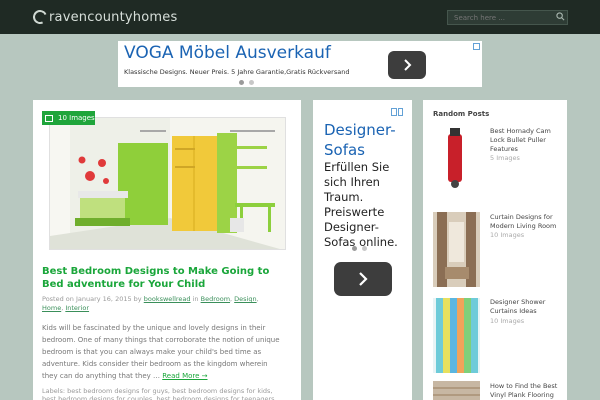 The width and height of the screenshot is (600, 400). What do you see at coordinates (77, 308) in the screenshot?
I see `category-link-interior: Interior` at bounding box center [77, 308].